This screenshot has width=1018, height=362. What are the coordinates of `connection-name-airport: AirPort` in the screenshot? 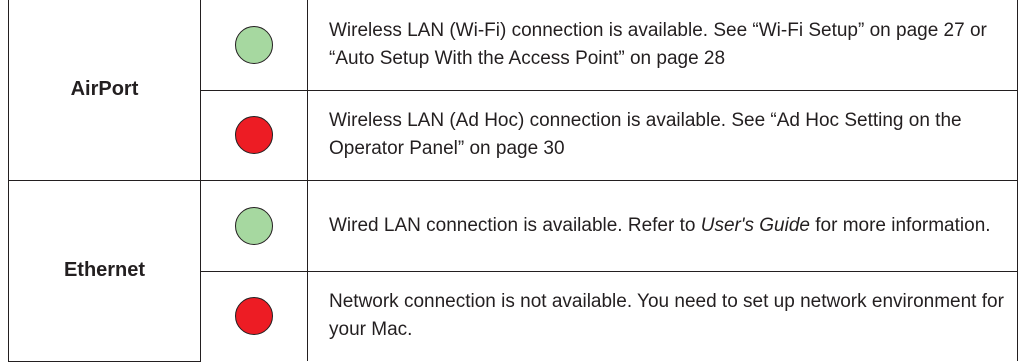 It's located at (104, 90).